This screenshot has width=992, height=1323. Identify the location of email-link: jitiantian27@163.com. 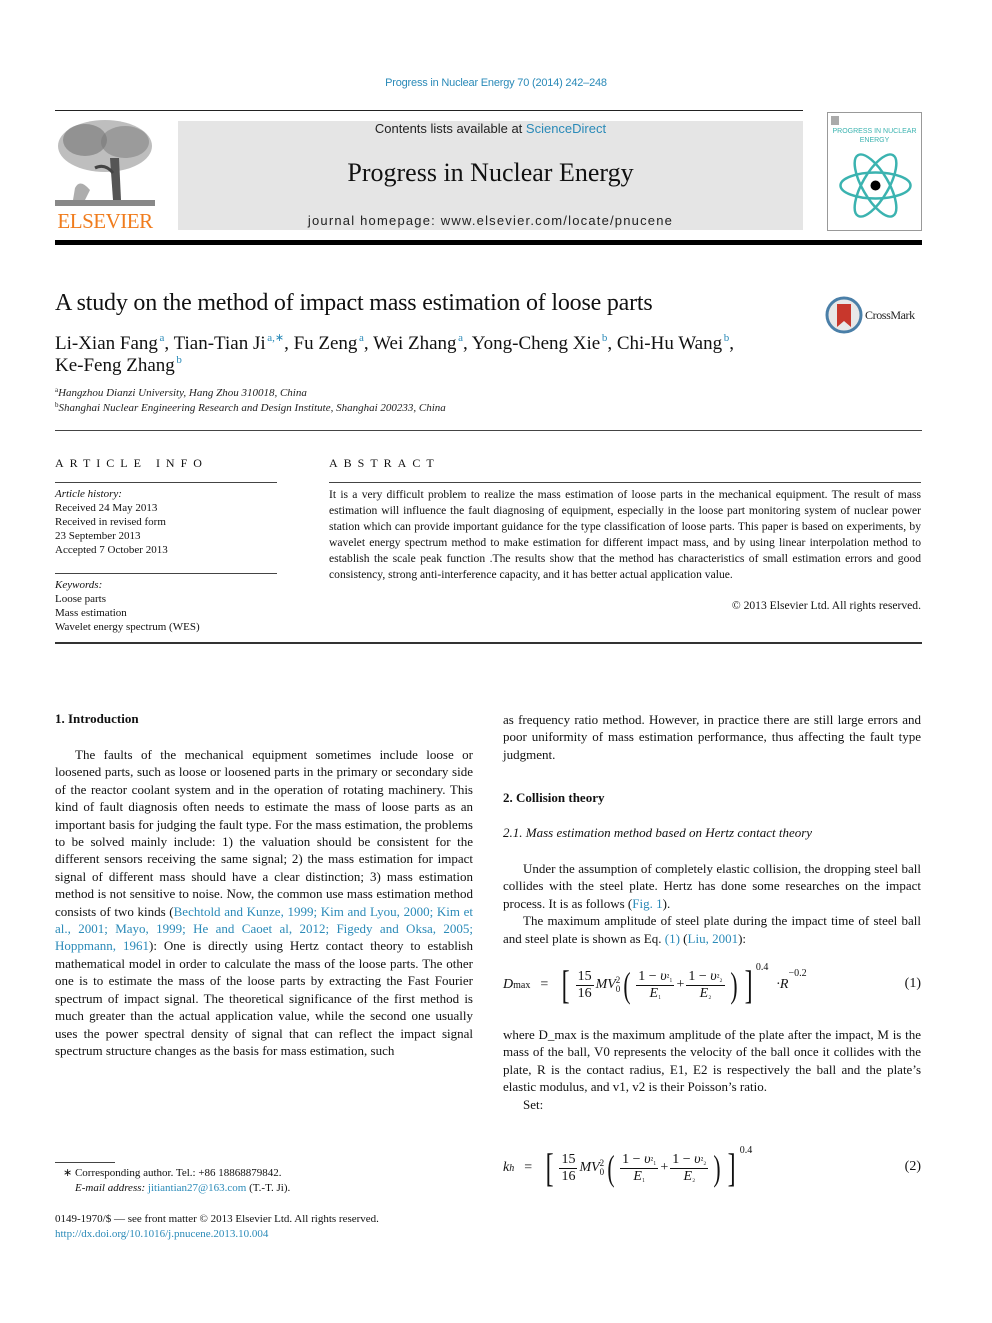
(197, 1188).